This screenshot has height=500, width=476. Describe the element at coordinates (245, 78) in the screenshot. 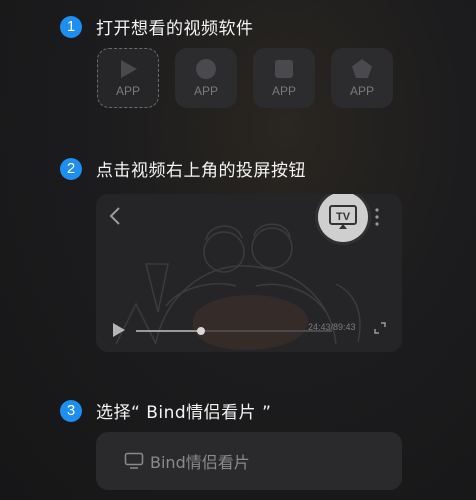

I see `app-list: APP APP APP APP` at that location.